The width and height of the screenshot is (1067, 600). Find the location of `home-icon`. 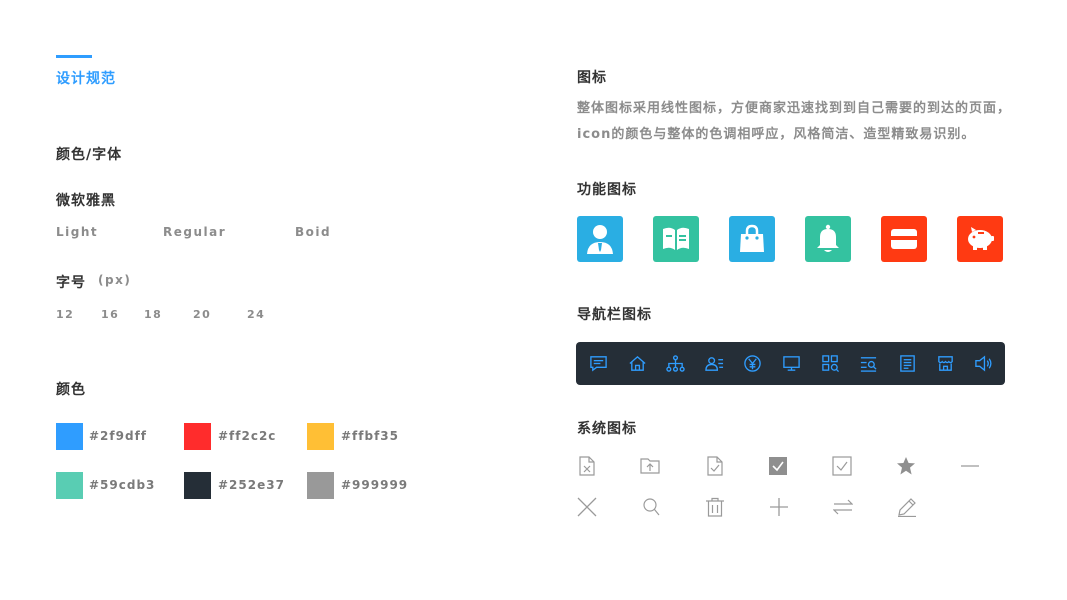

home-icon is located at coordinates (637, 363).